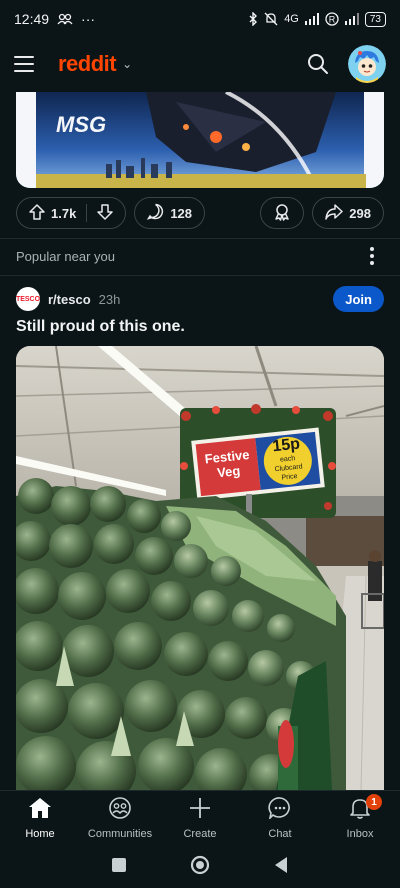  What do you see at coordinates (87, 64) in the screenshot?
I see `reddit-logo: reddit` at bounding box center [87, 64].